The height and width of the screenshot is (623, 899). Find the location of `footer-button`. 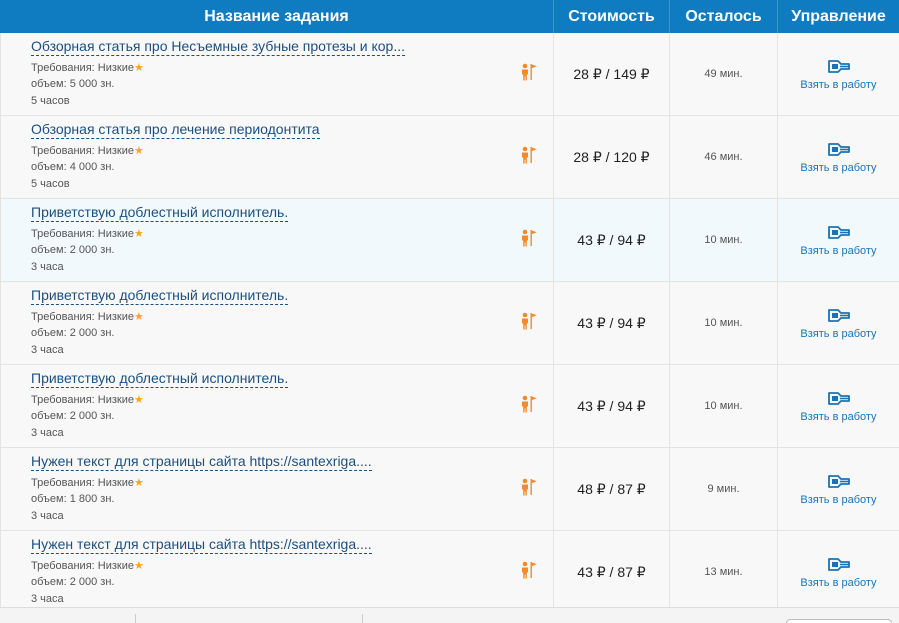

footer-button is located at coordinates (839, 621).